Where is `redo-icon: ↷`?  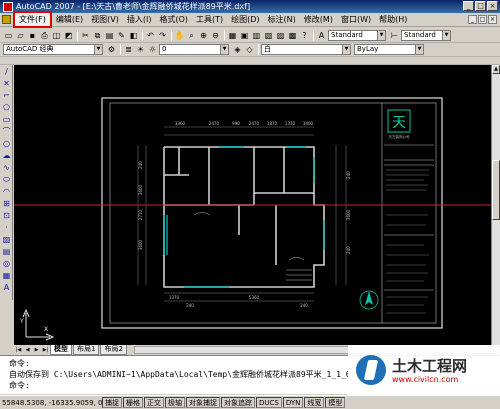 redo-icon: ↷ is located at coordinates (162, 35).